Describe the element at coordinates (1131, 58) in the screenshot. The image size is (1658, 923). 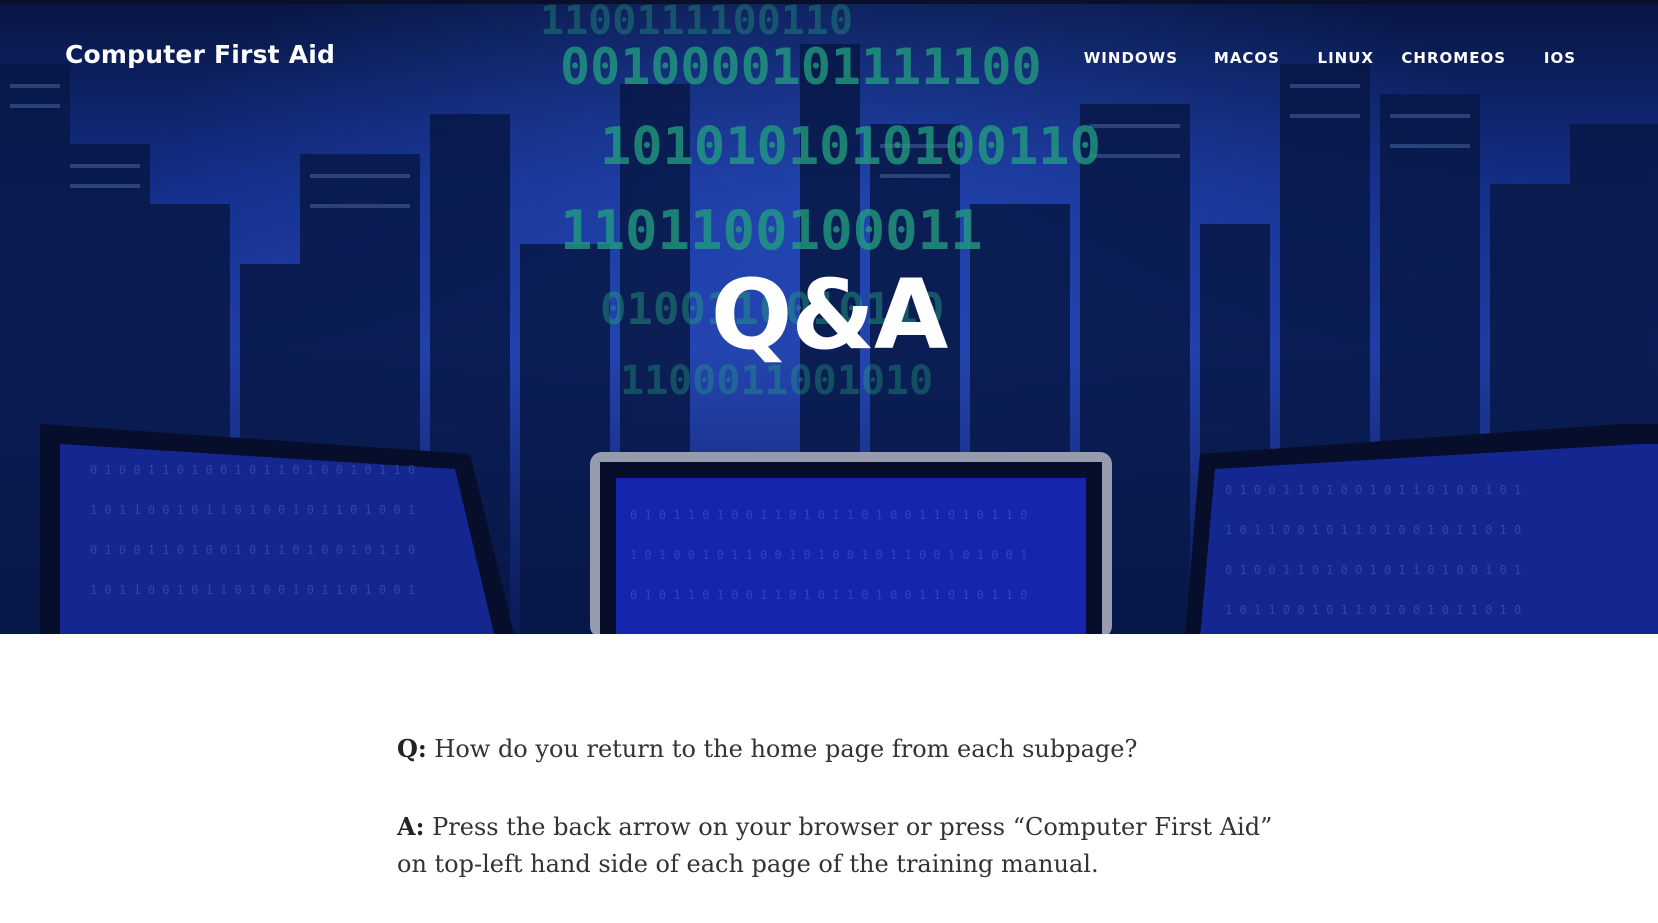
I see `nav-item-windows: WINDOWS` at that location.